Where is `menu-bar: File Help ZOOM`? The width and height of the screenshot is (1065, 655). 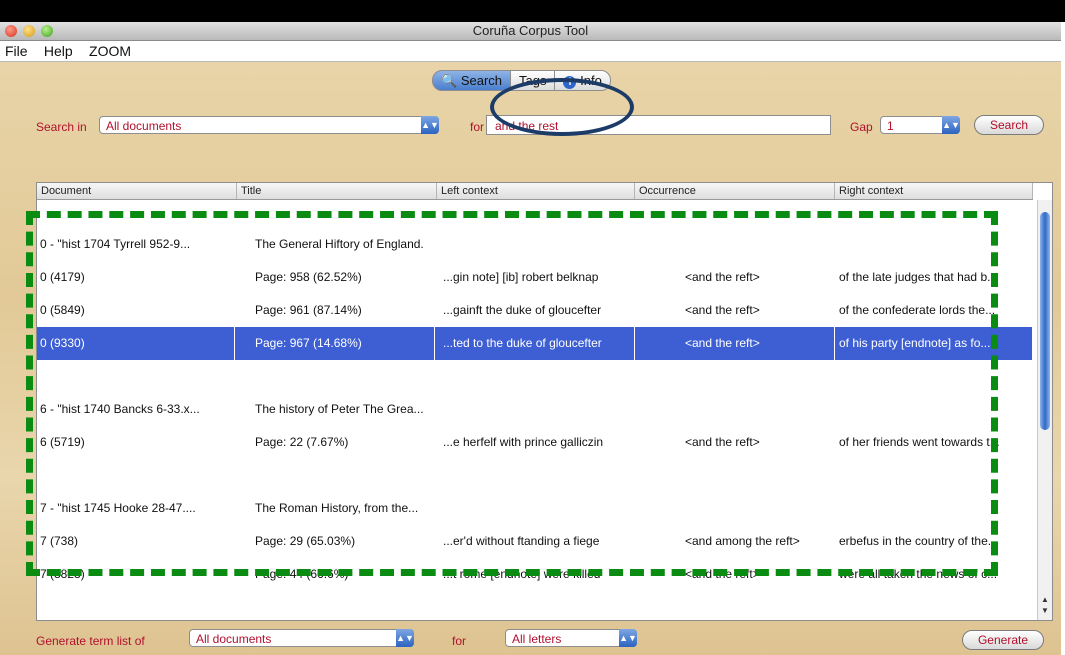 menu-bar: File Help ZOOM is located at coordinates (530, 51).